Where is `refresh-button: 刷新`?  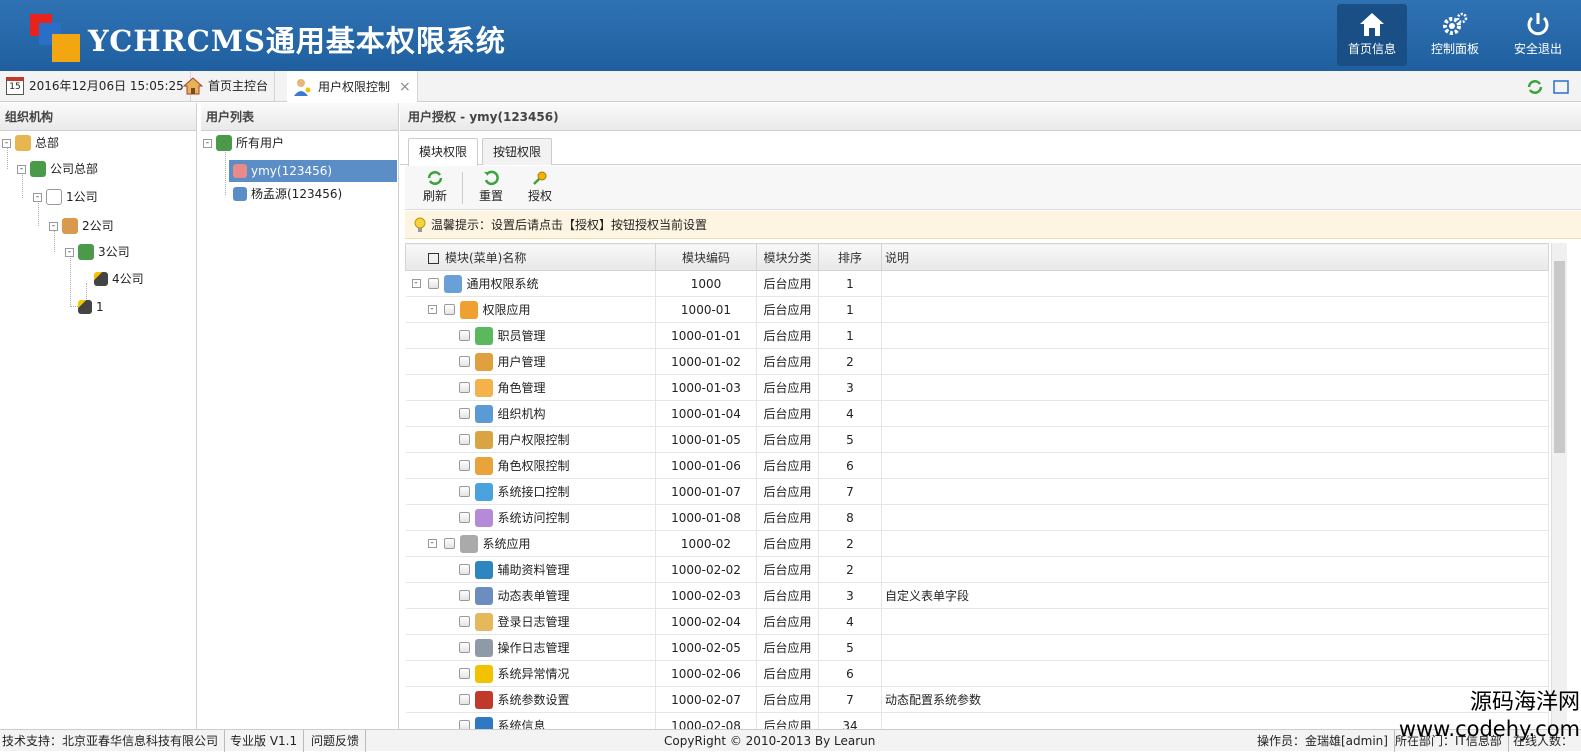
refresh-button: 刷新 is located at coordinates (435, 187).